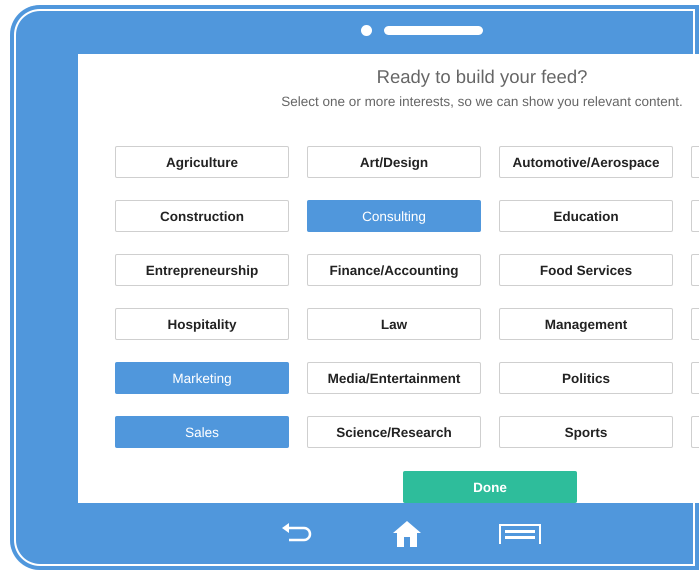 Image resolution: width=699 pixels, height=575 pixels. I want to click on interest-button: Finance/Accounting, so click(394, 270).